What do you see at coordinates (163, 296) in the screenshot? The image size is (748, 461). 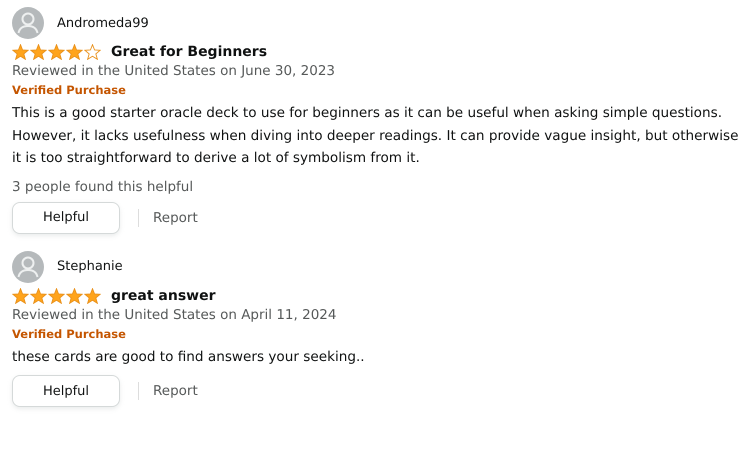 I see `review-title: great answer` at bounding box center [163, 296].